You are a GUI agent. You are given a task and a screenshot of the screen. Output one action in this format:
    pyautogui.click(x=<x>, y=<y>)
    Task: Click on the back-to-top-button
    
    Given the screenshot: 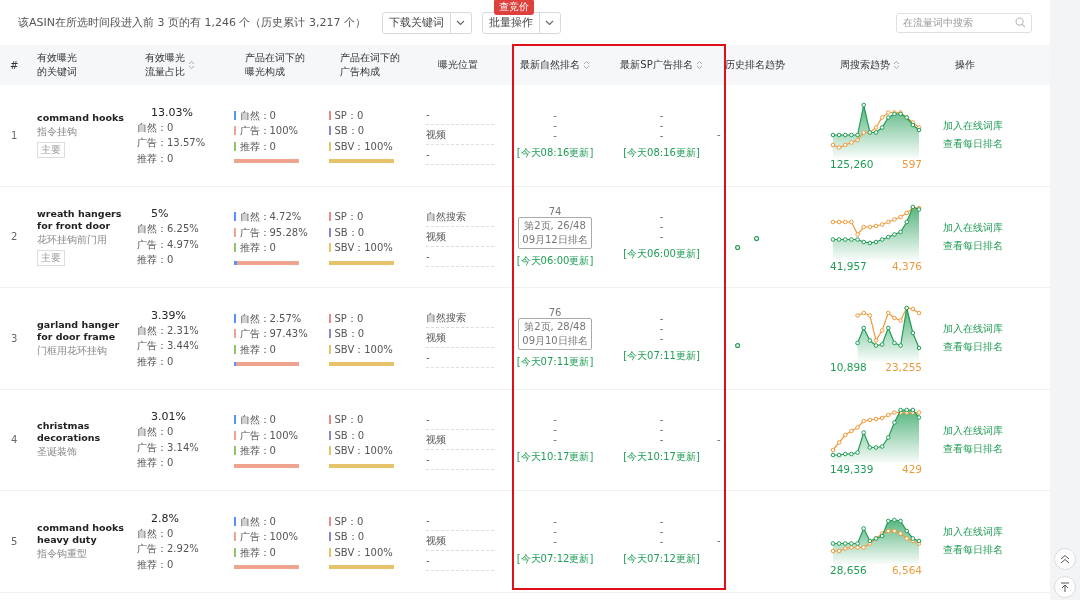 What is the action you would take?
    pyautogui.click(x=1065, y=587)
    